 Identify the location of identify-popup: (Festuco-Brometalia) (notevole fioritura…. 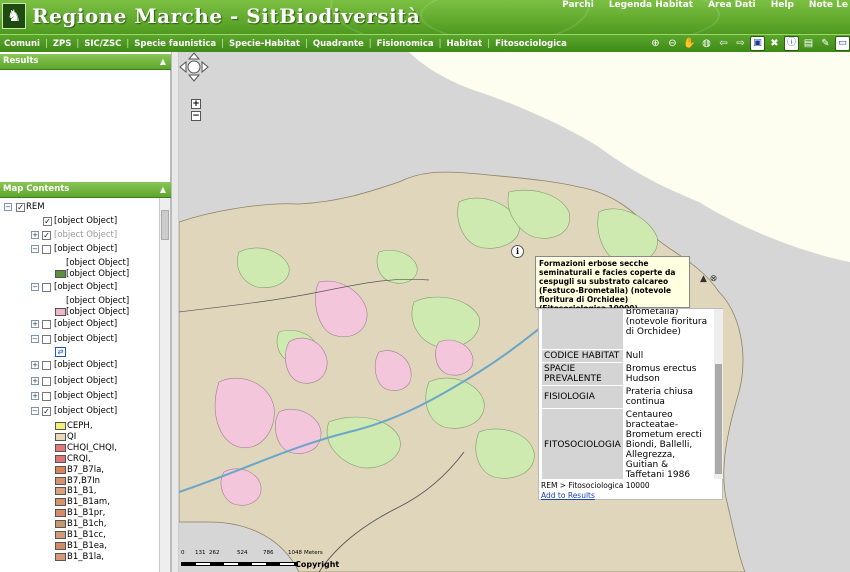
(630, 404).